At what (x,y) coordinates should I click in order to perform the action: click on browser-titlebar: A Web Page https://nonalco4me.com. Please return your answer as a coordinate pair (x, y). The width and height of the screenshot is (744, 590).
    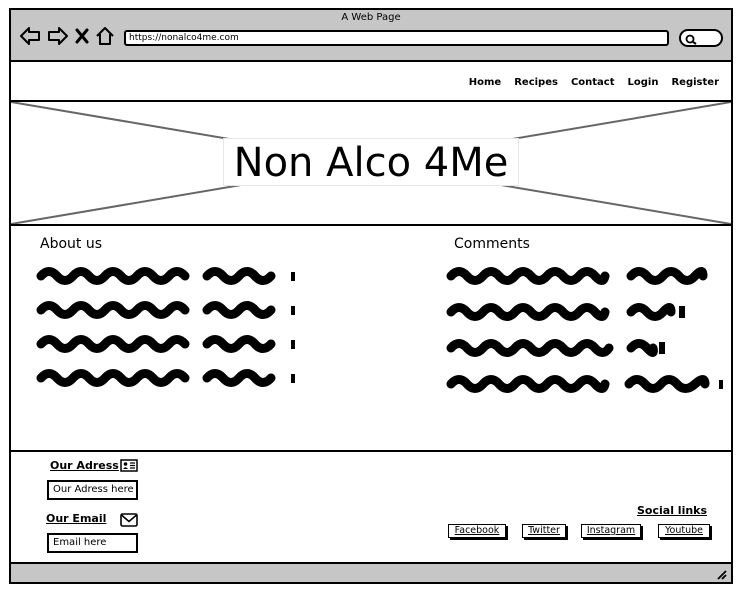
    Looking at the image, I should click on (371, 36).